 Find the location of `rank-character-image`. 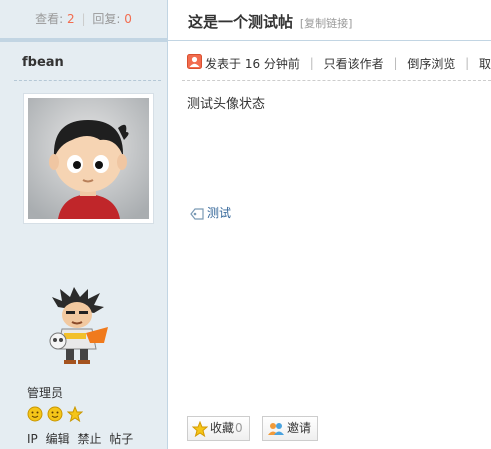

rank-character-image is located at coordinates (78, 327).